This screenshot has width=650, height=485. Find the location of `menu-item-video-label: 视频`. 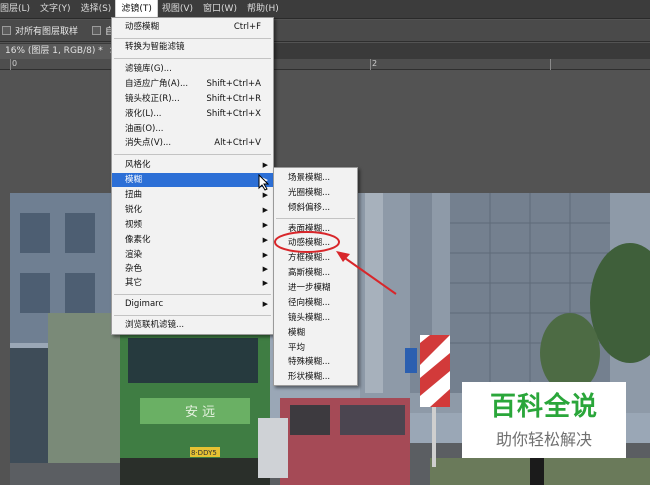

menu-item-video-label: 视频 is located at coordinates (134, 225).